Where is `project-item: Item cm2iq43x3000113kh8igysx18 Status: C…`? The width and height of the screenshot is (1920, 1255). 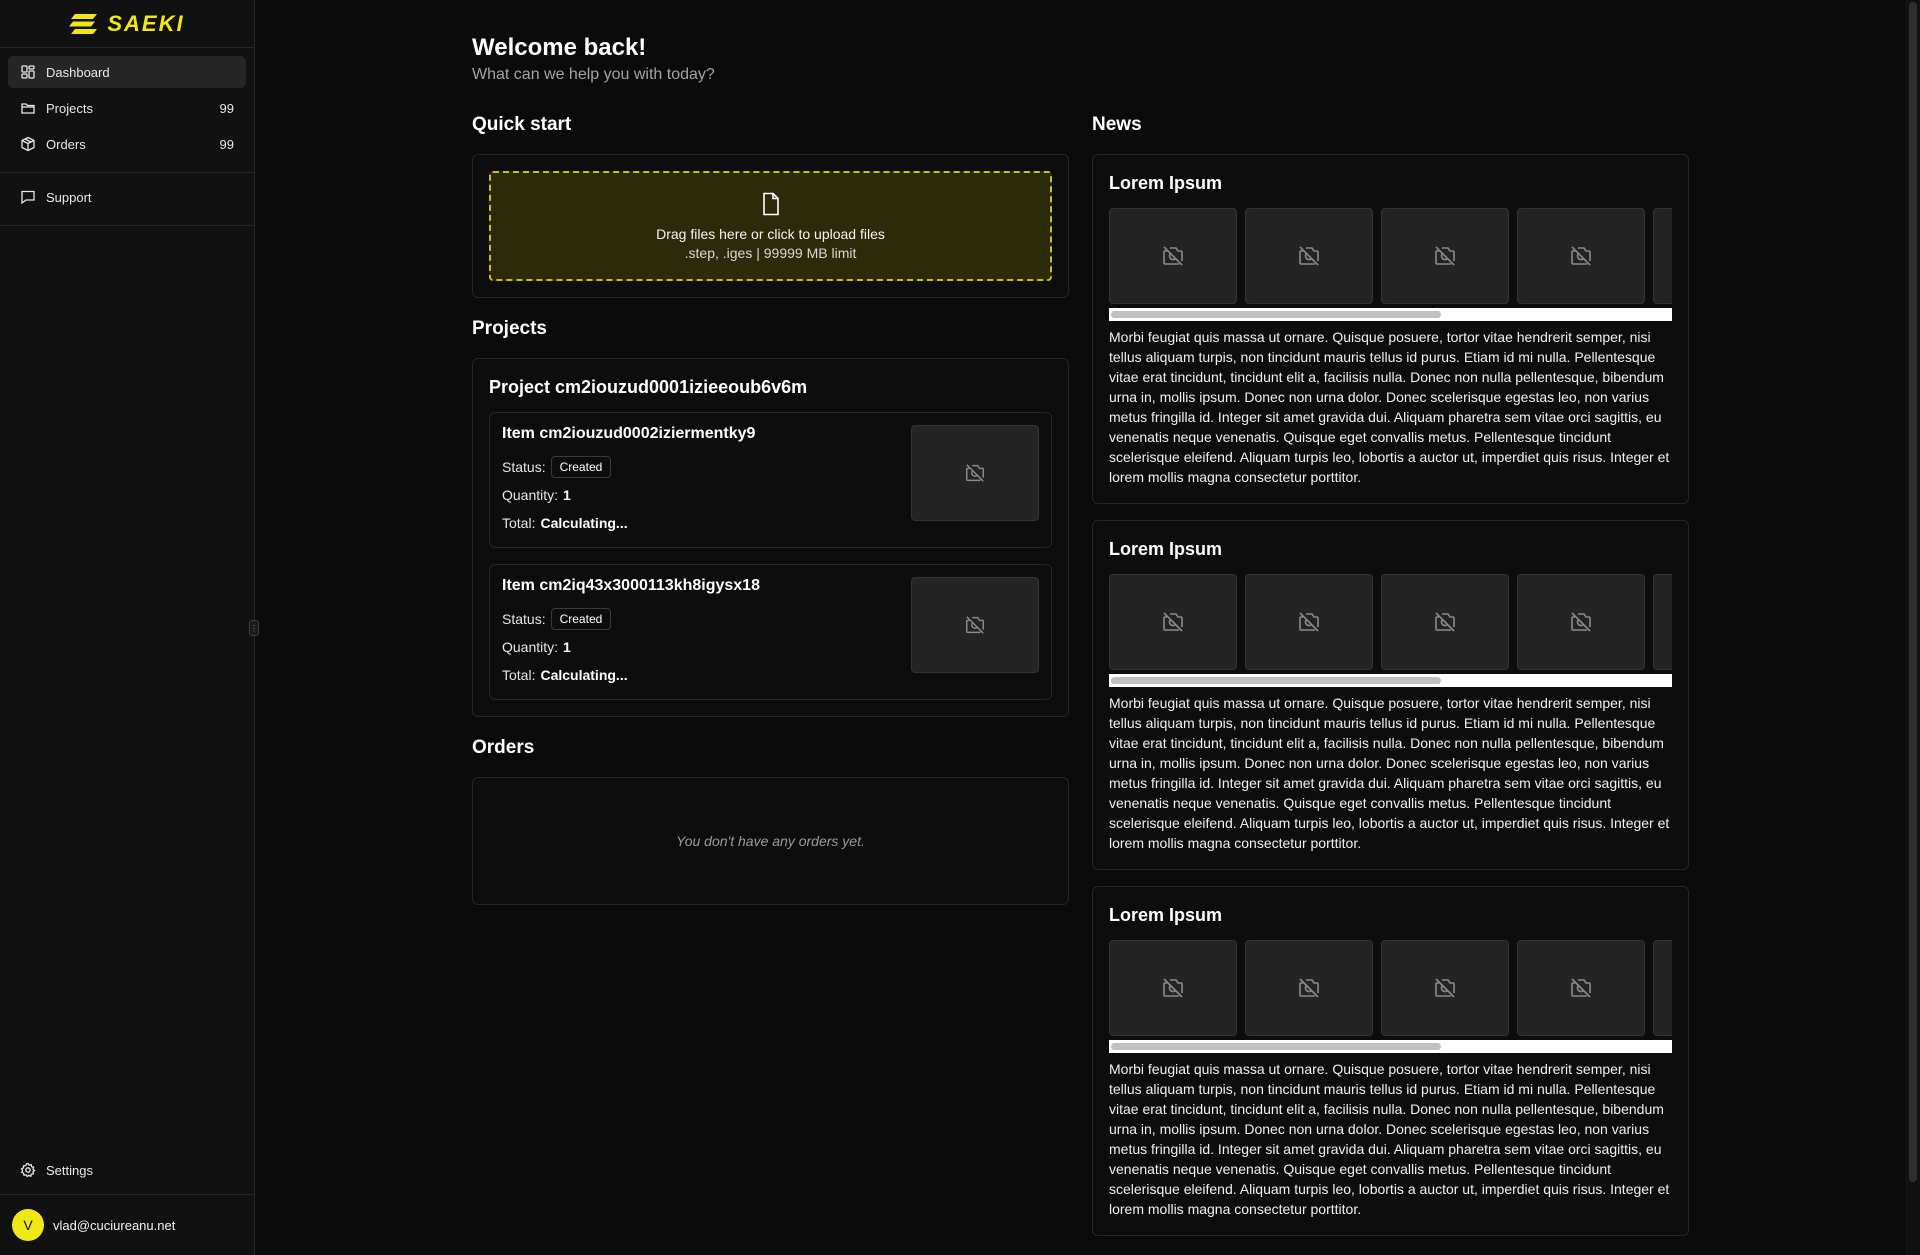
project-item: Item cm2iq43x3000113kh8igysx18 Status: C… is located at coordinates (770, 632).